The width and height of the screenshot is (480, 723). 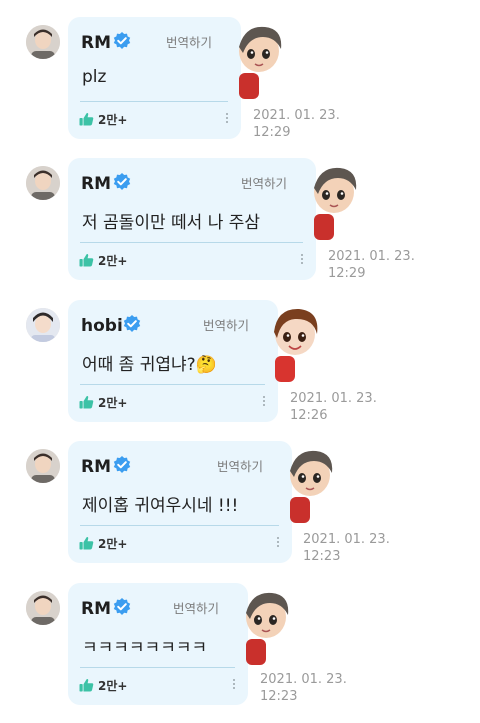 What do you see at coordinates (102, 326) in the screenshot?
I see `author-name: hobi` at bounding box center [102, 326].